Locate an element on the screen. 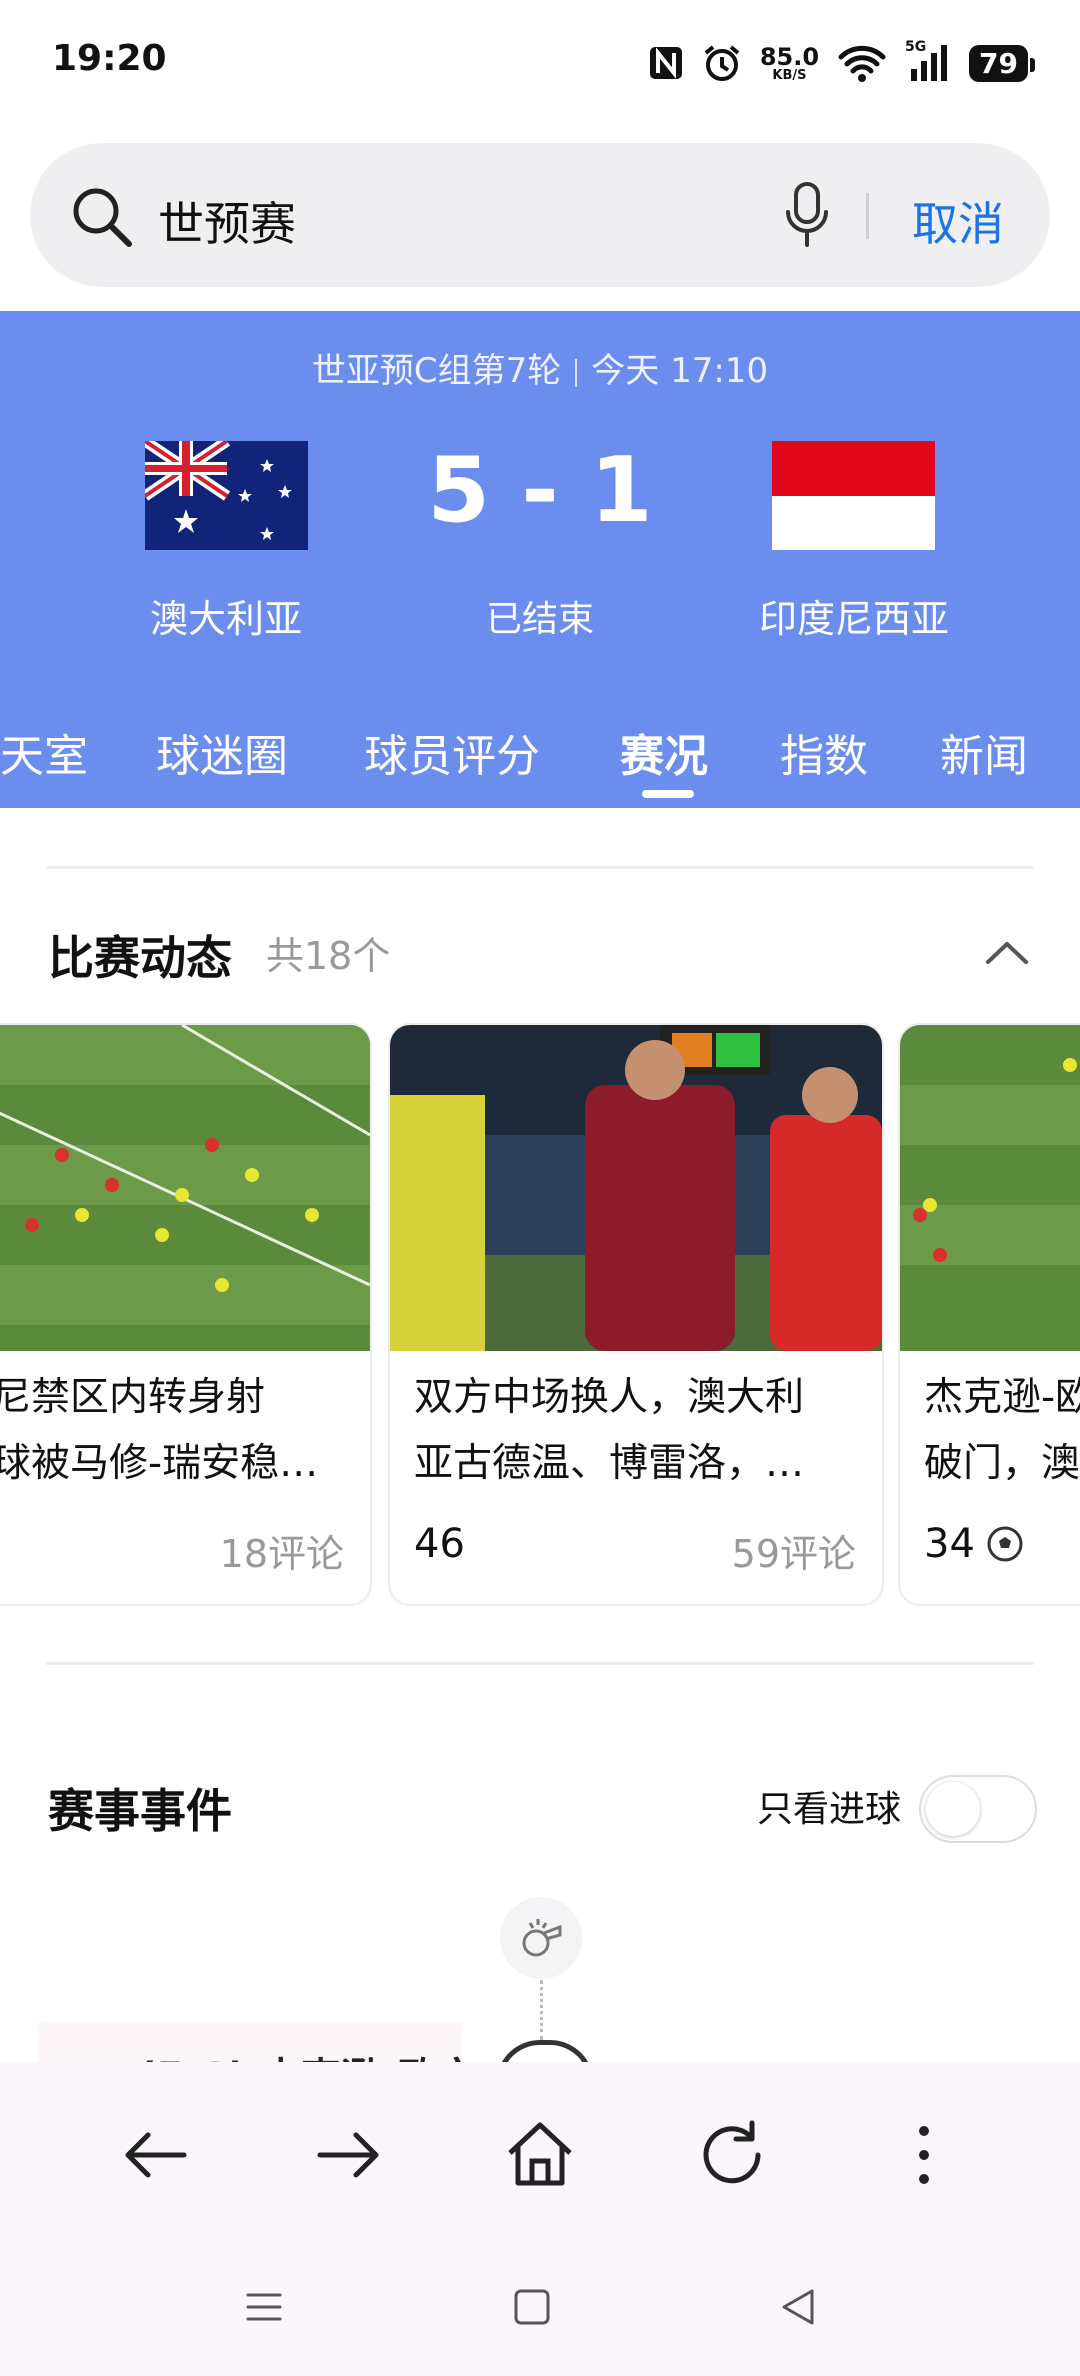  home-button-icon is located at coordinates (532, 2307).